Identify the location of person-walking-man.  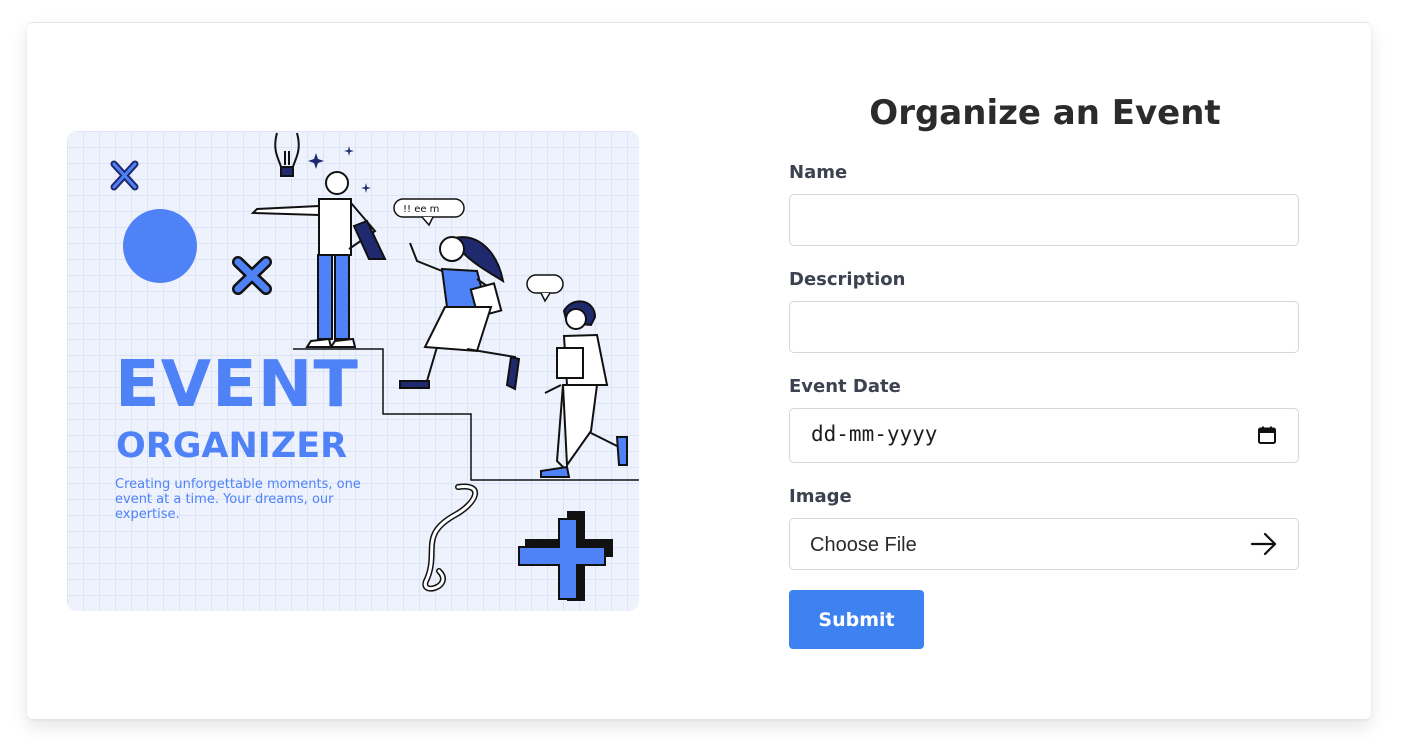
(584, 389).